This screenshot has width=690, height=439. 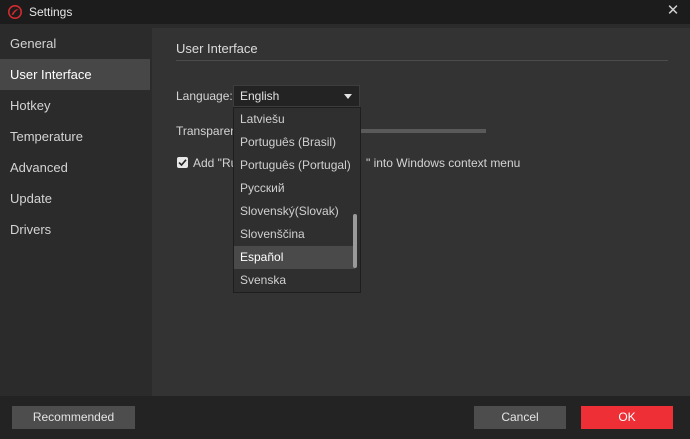 What do you see at coordinates (204, 96) in the screenshot?
I see `language-label: Language:` at bounding box center [204, 96].